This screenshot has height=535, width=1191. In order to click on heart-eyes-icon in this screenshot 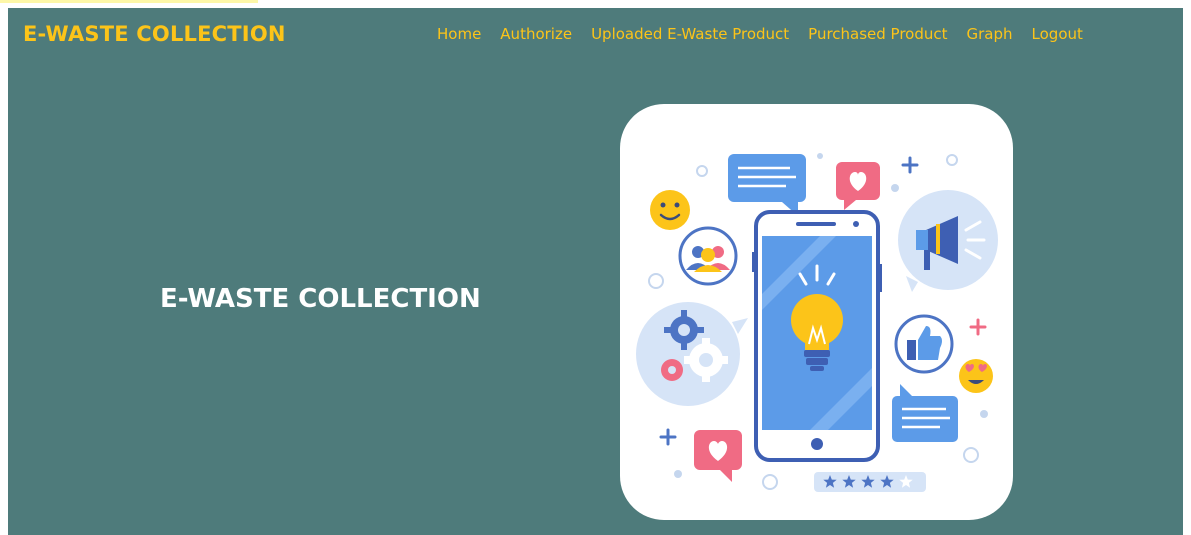, I will do `click(976, 376)`.